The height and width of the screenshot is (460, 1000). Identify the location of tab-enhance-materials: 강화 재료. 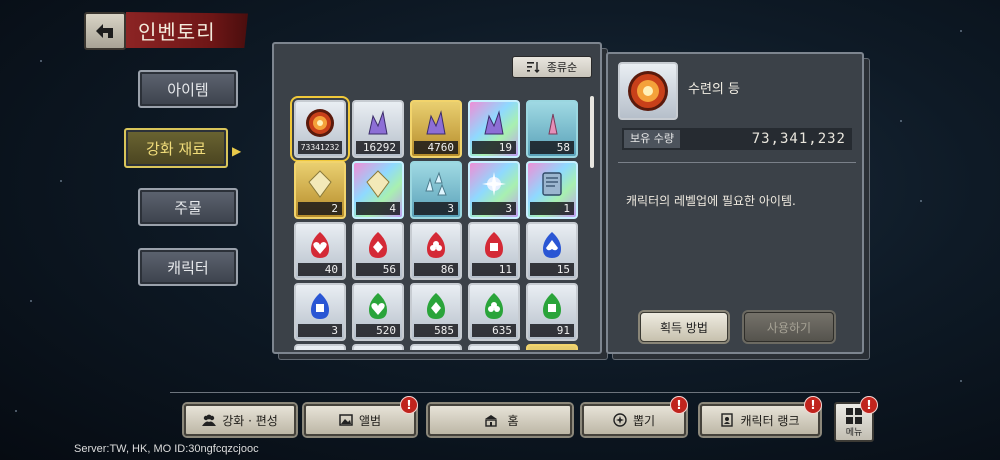
(176, 148).